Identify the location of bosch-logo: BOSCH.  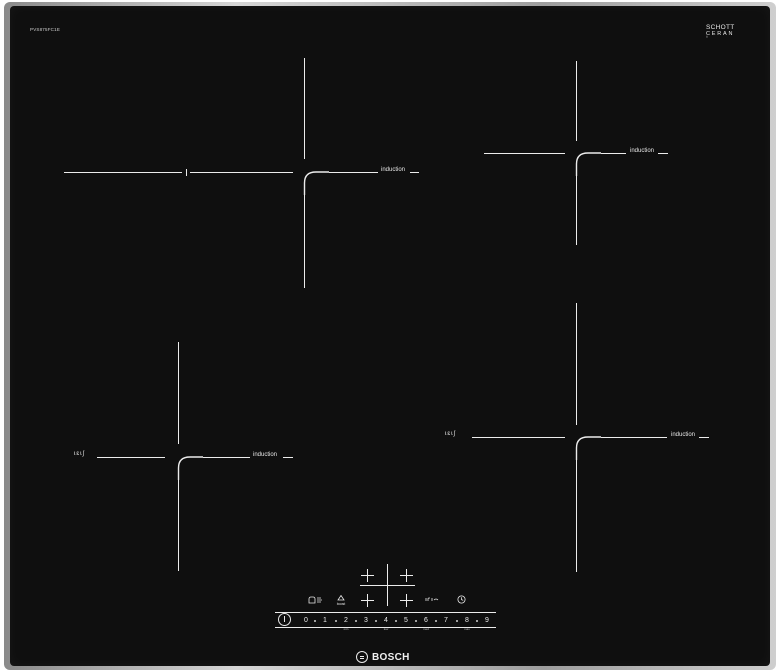
(383, 657).